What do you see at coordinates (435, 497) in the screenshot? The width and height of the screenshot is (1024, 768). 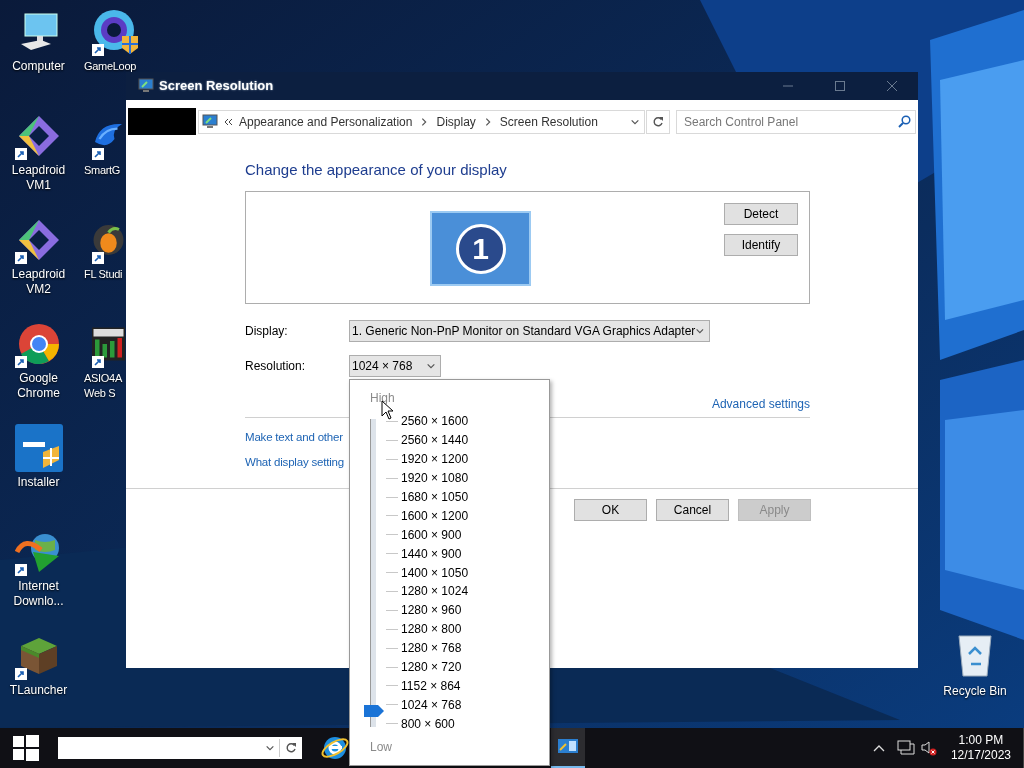 I see `resolution-option-label: 1680 × 1050` at bounding box center [435, 497].